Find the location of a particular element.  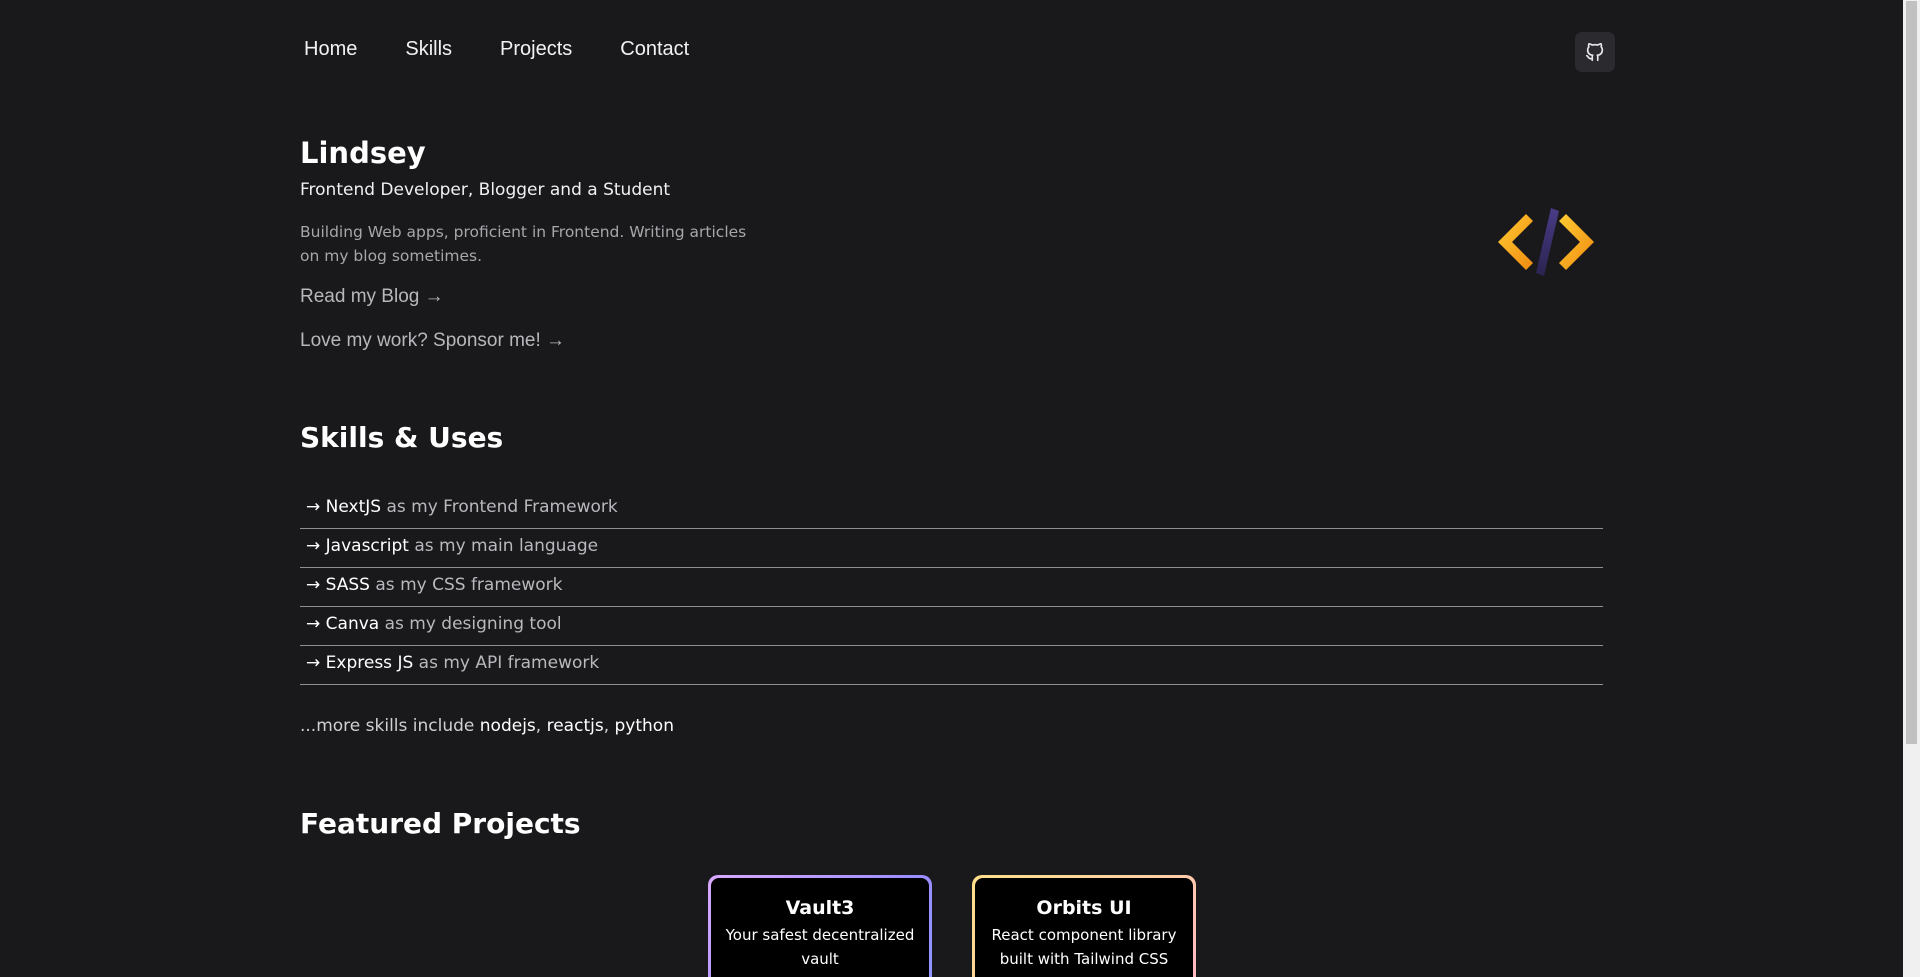

skill-item: → Javascript as my main language is located at coordinates (951, 548).